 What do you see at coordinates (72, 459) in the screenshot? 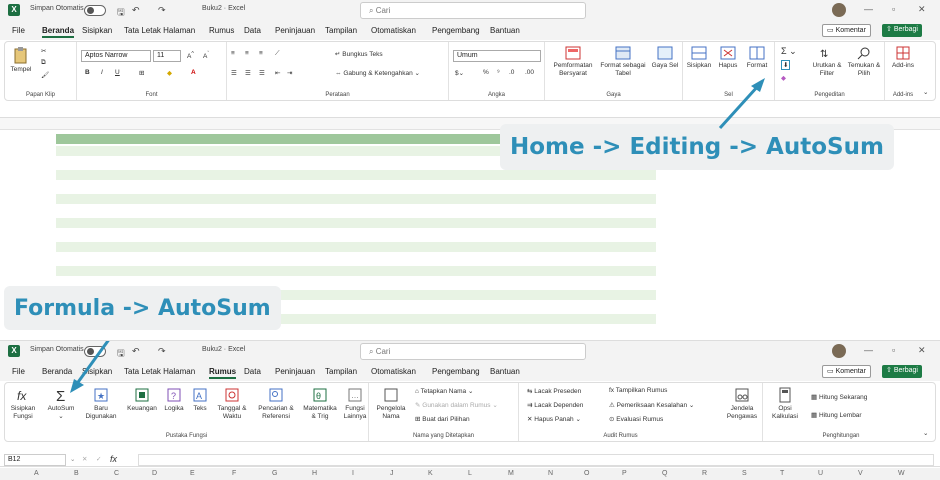
I see `namebox-dropdown-icon: ⌄` at bounding box center [72, 459].